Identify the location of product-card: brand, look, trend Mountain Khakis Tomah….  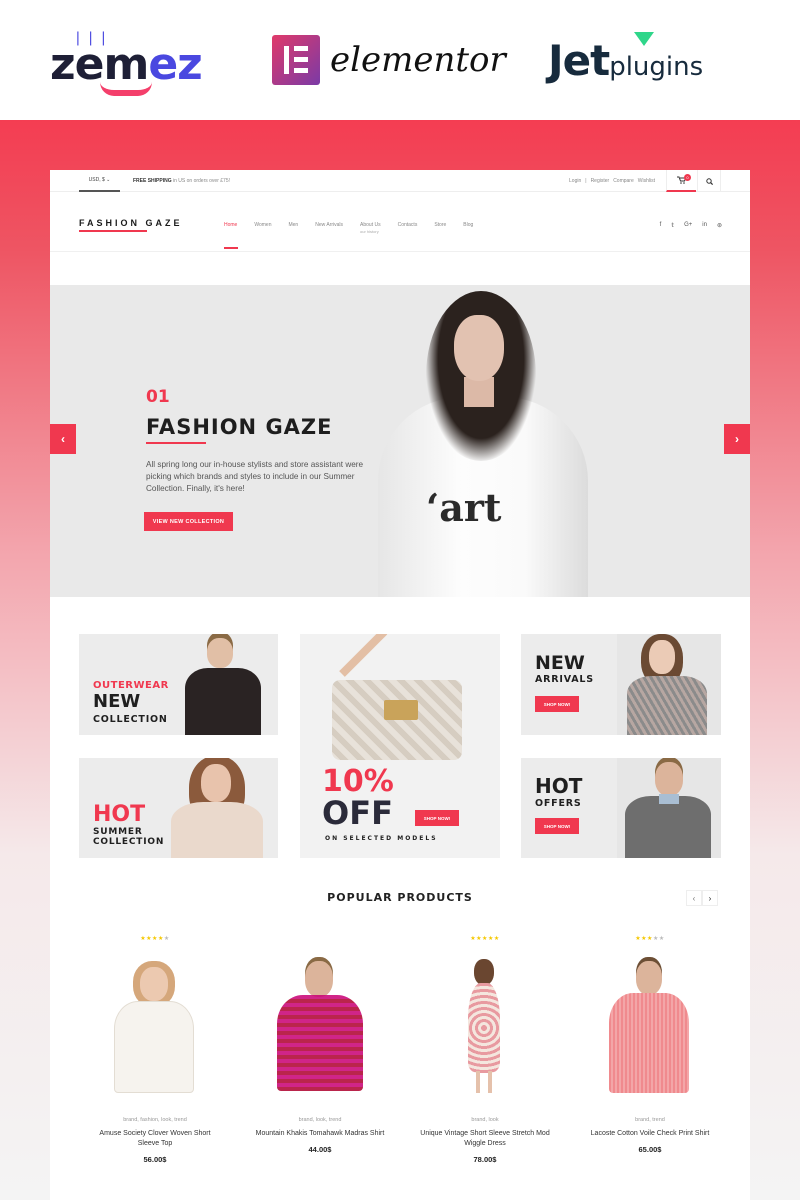
(320, 1044).